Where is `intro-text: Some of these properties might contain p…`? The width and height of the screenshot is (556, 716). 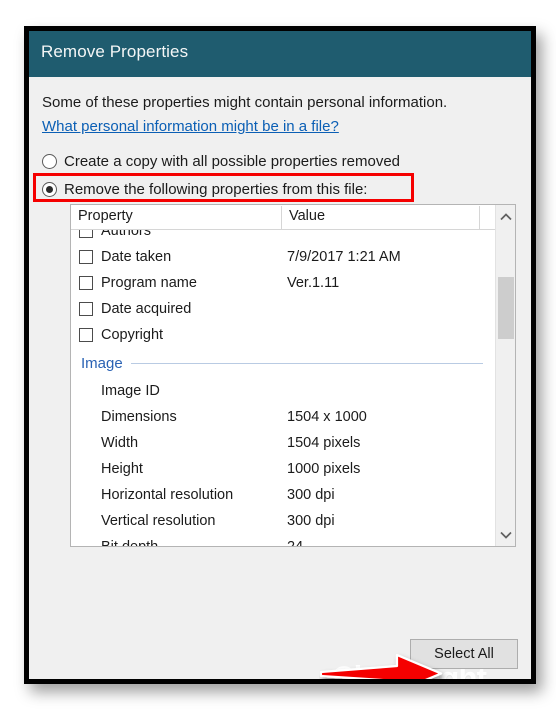
intro-text: Some of these properties might contain p… is located at coordinates (245, 102).